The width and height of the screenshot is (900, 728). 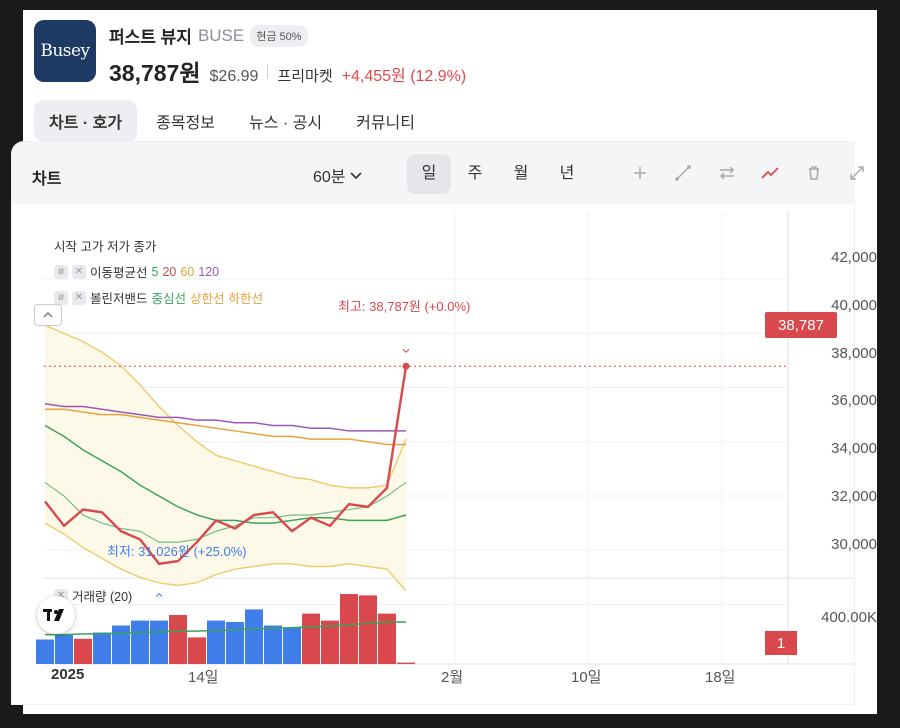 What do you see at coordinates (452, 677) in the screenshot?
I see `x-tick-label: 2월` at bounding box center [452, 677].